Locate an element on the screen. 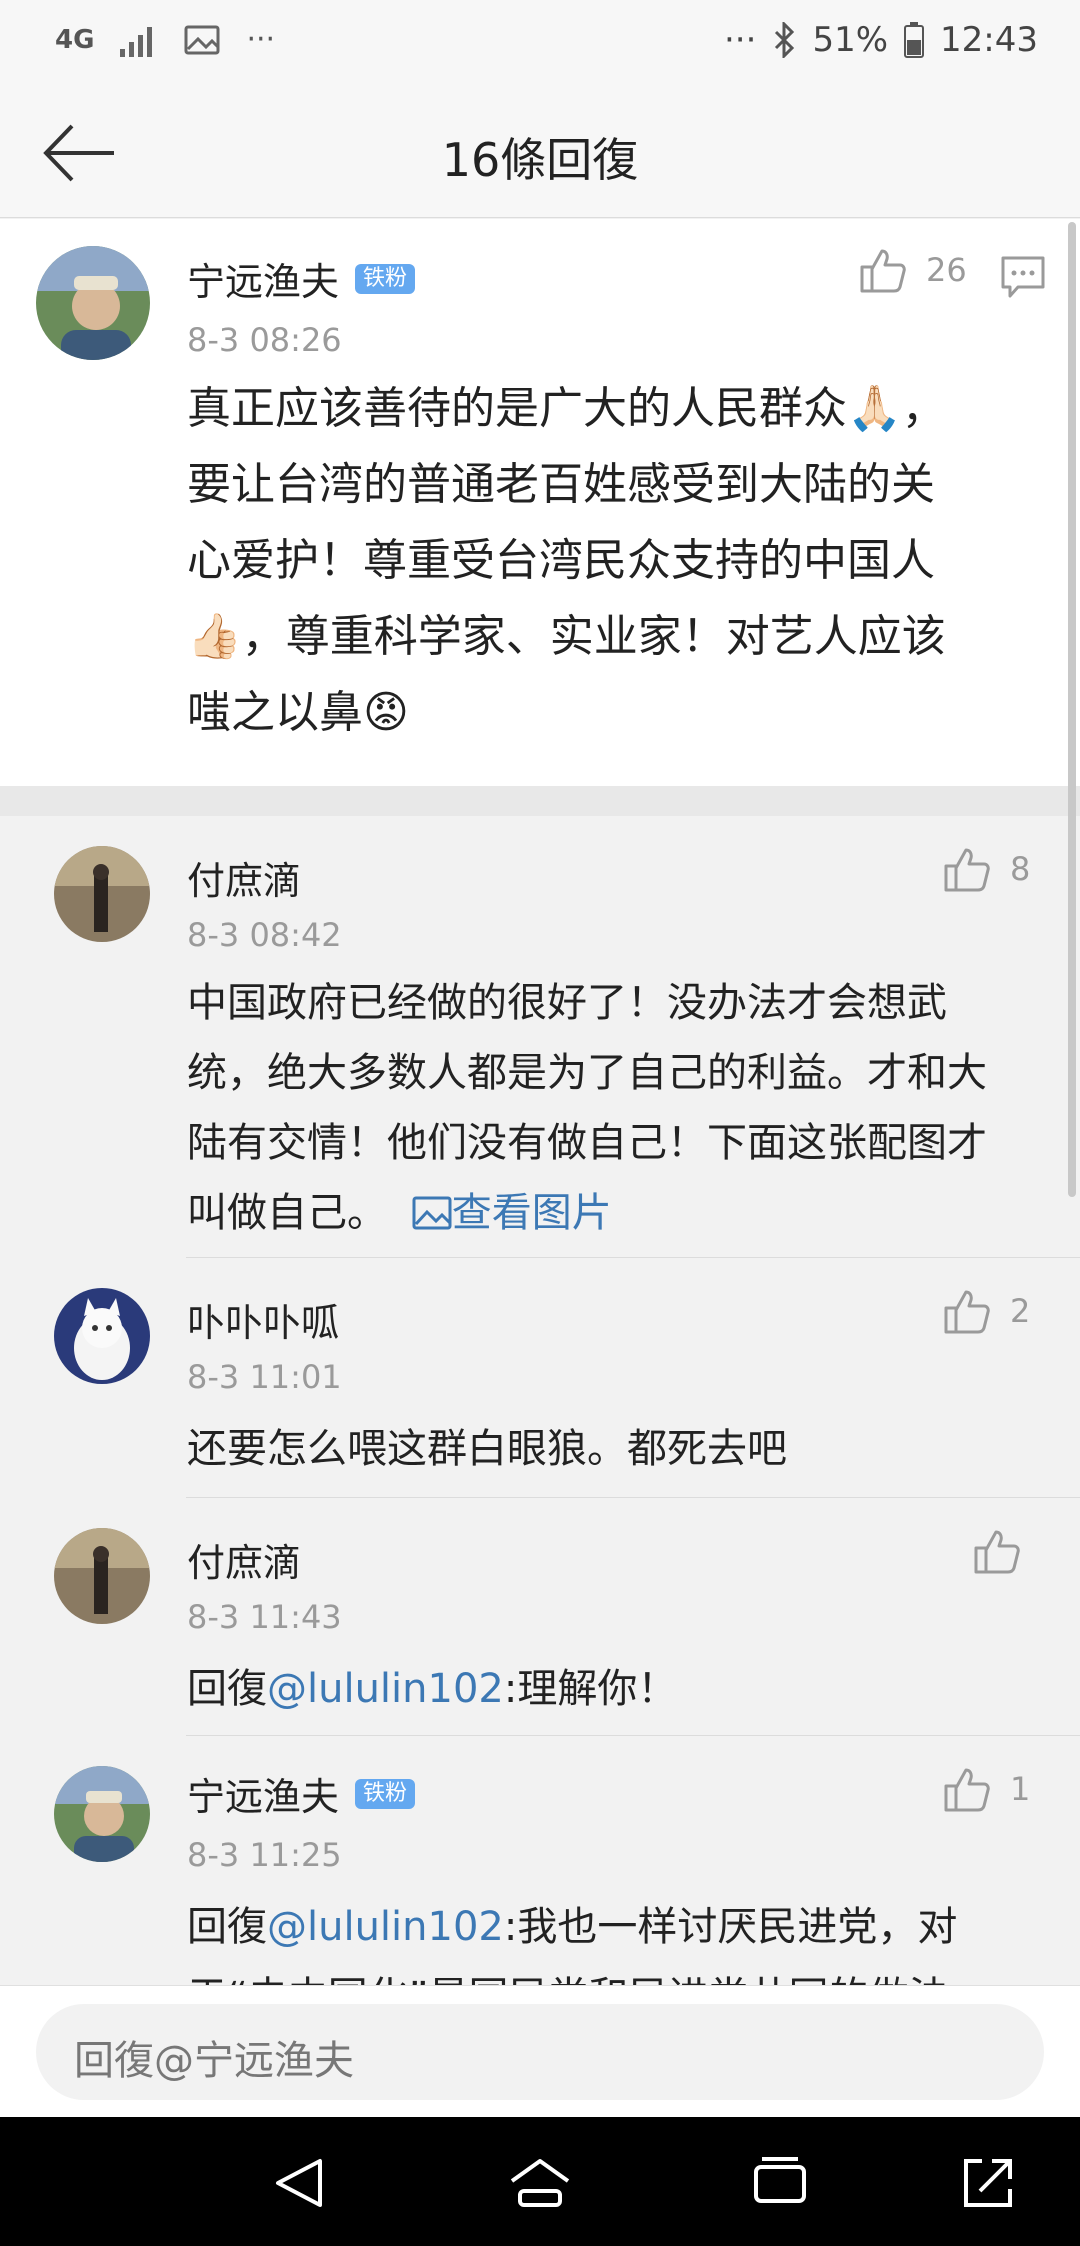 This screenshot has height=2246, width=1080. like-button: 8 is located at coordinates (986, 869).